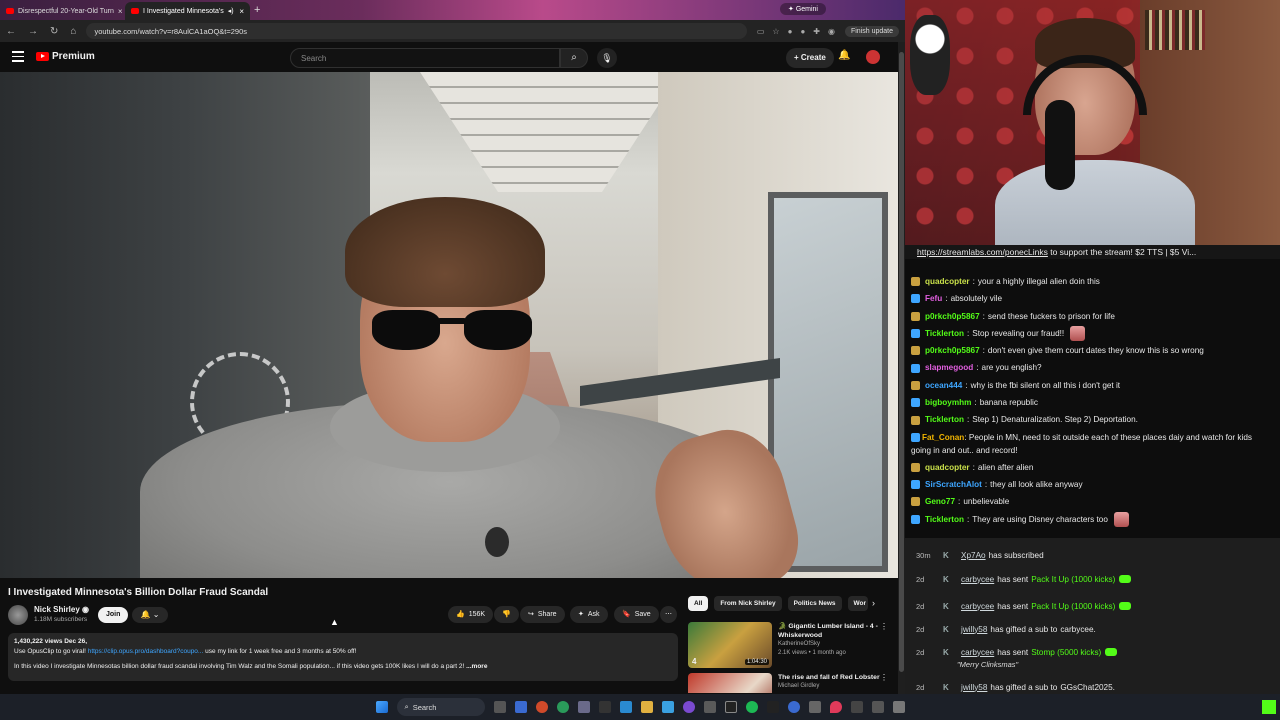 The width and height of the screenshot is (1280, 720). I want to click on taskbar-search: ⌕ Search, so click(440, 707).